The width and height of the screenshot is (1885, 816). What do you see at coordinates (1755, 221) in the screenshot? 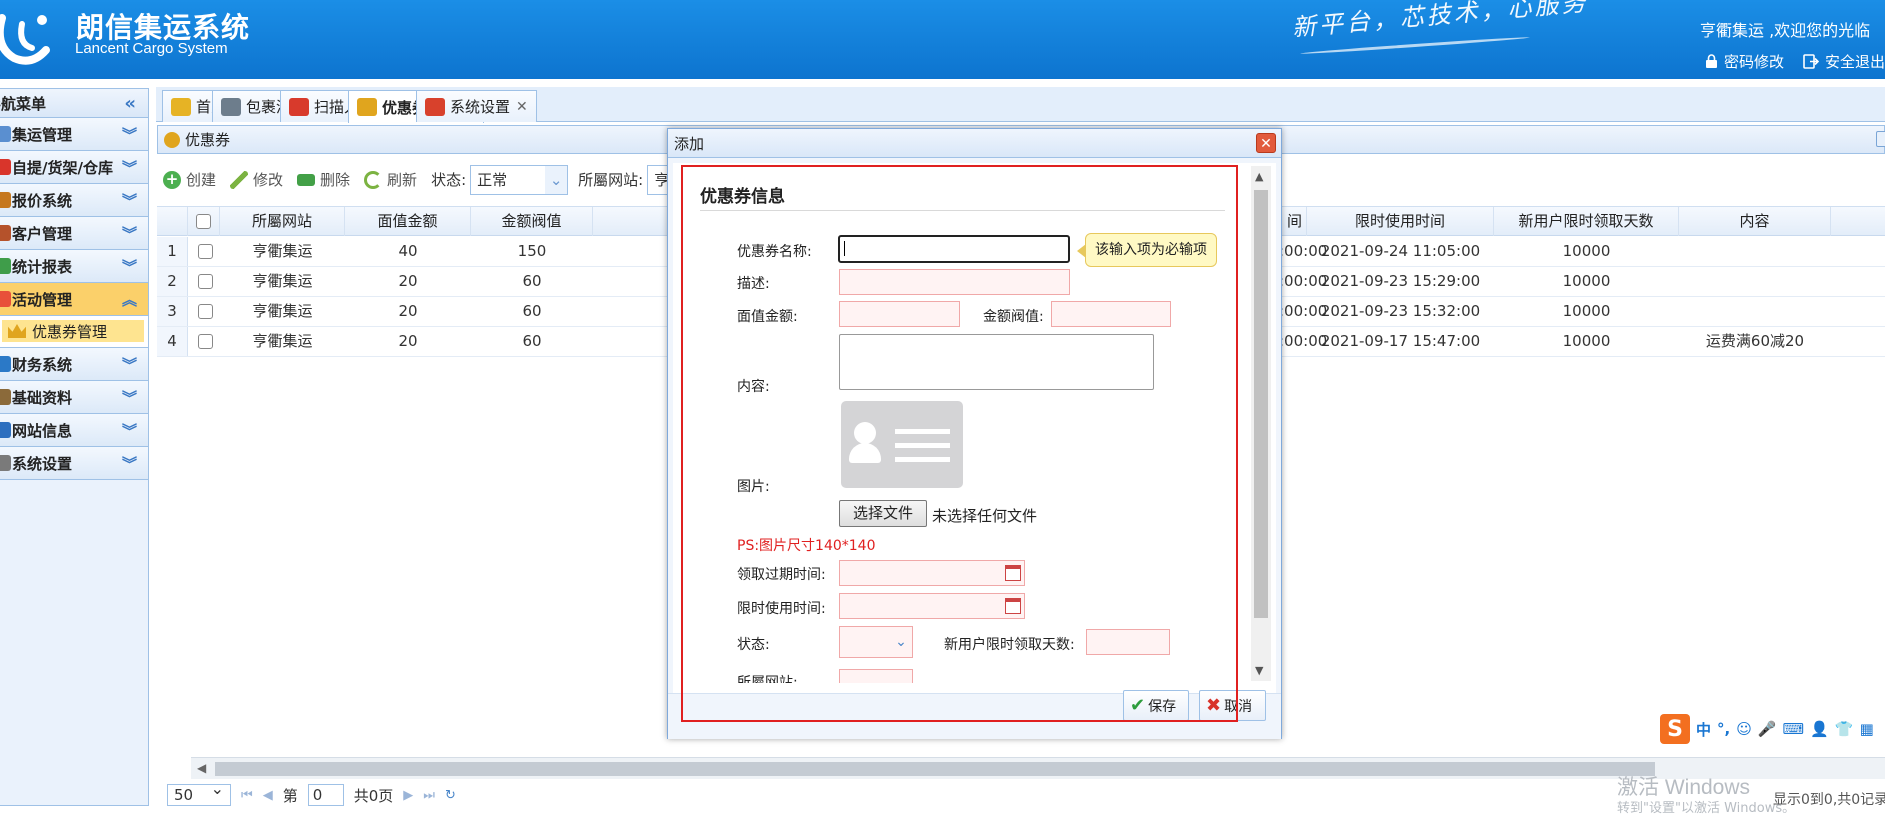
I see `col-content: 内容` at bounding box center [1755, 221].